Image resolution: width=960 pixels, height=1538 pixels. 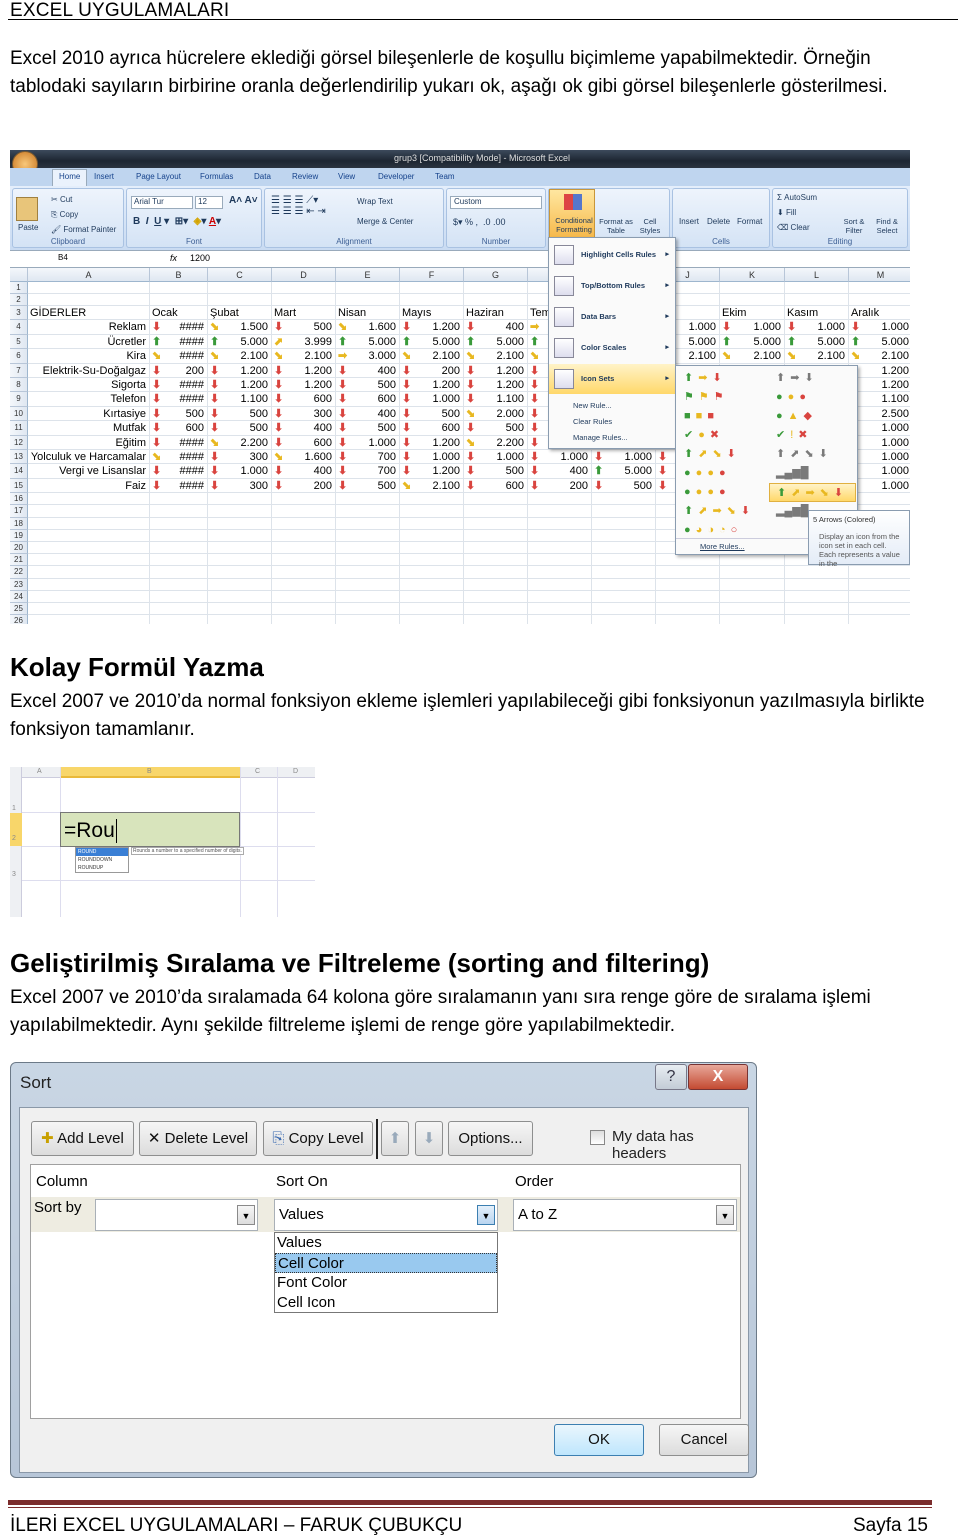 What do you see at coordinates (89, 399) in the screenshot?
I see `cell: Telefon` at bounding box center [89, 399].